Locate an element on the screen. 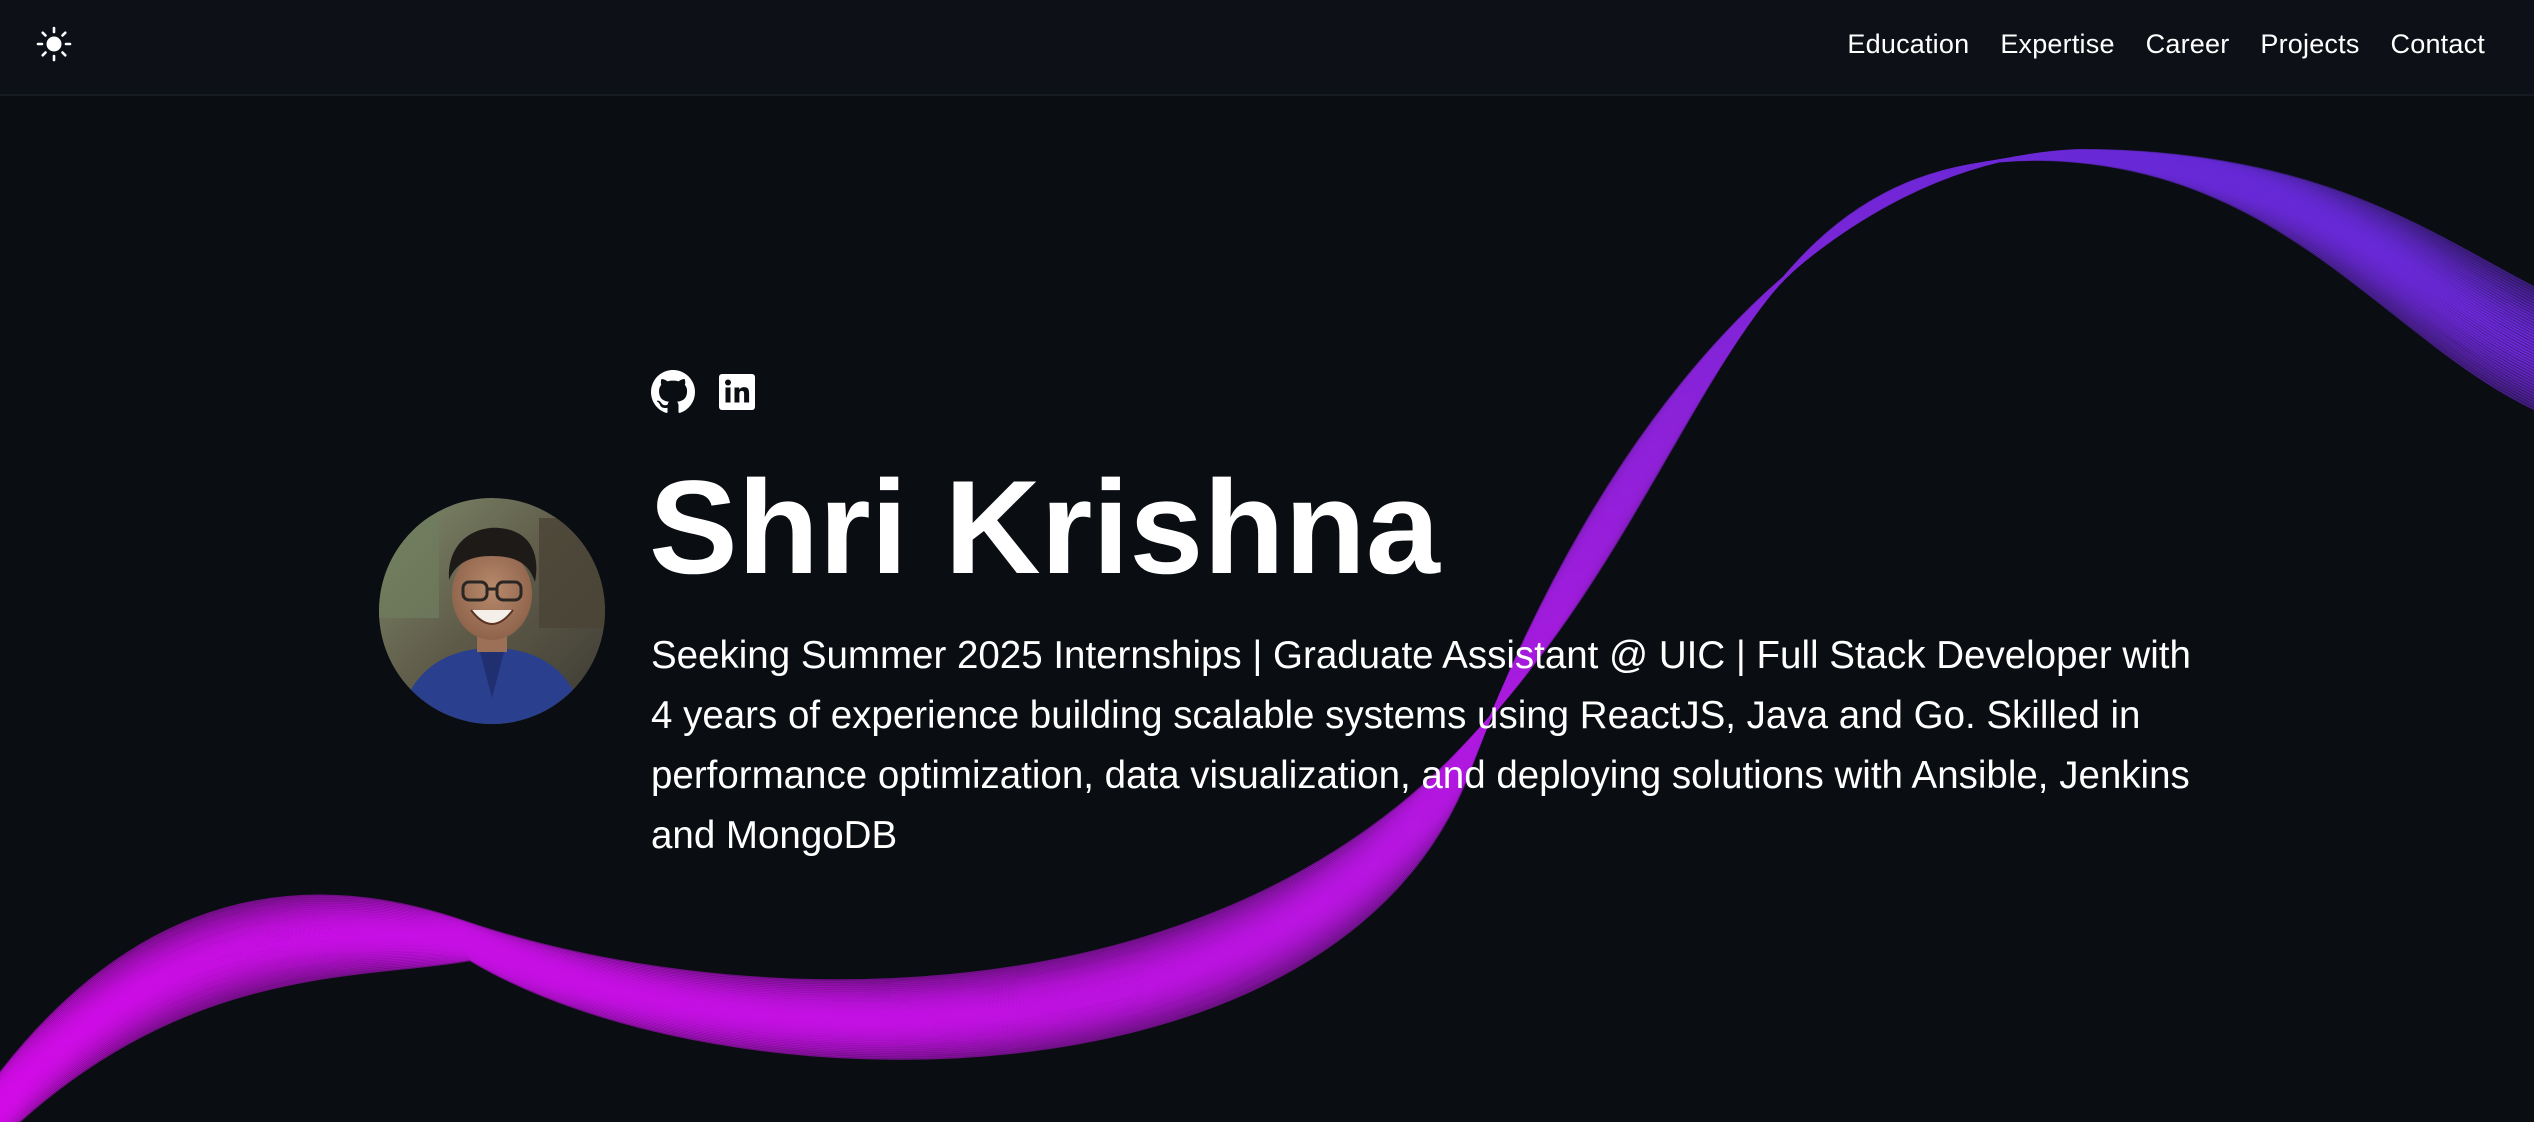  profile-photo is located at coordinates (492, 611).